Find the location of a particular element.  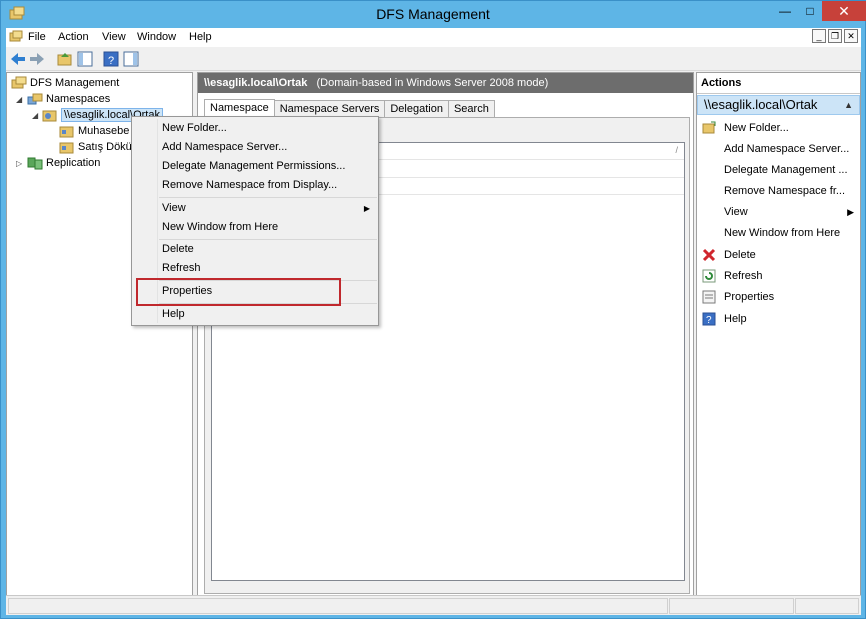

delete-icon is located at coordinates (709, 255).